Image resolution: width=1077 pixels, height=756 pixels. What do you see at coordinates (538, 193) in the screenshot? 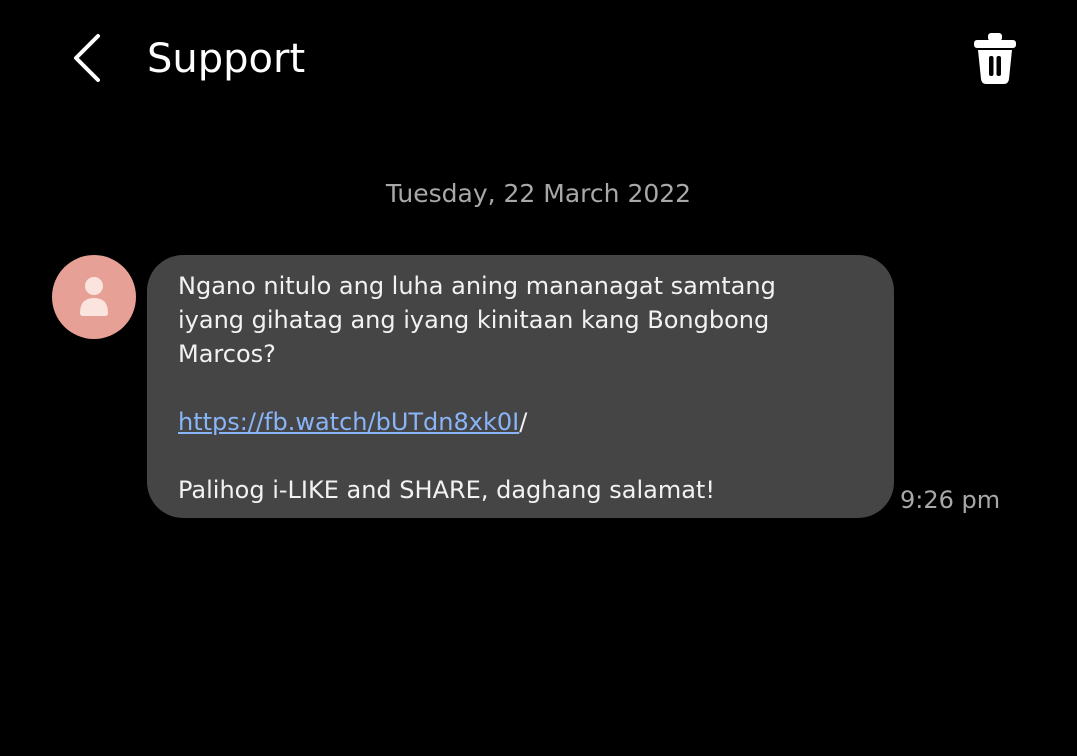
I see `date-divider: Tuesday, 22 March 2022` at bounding box center [538, 193].